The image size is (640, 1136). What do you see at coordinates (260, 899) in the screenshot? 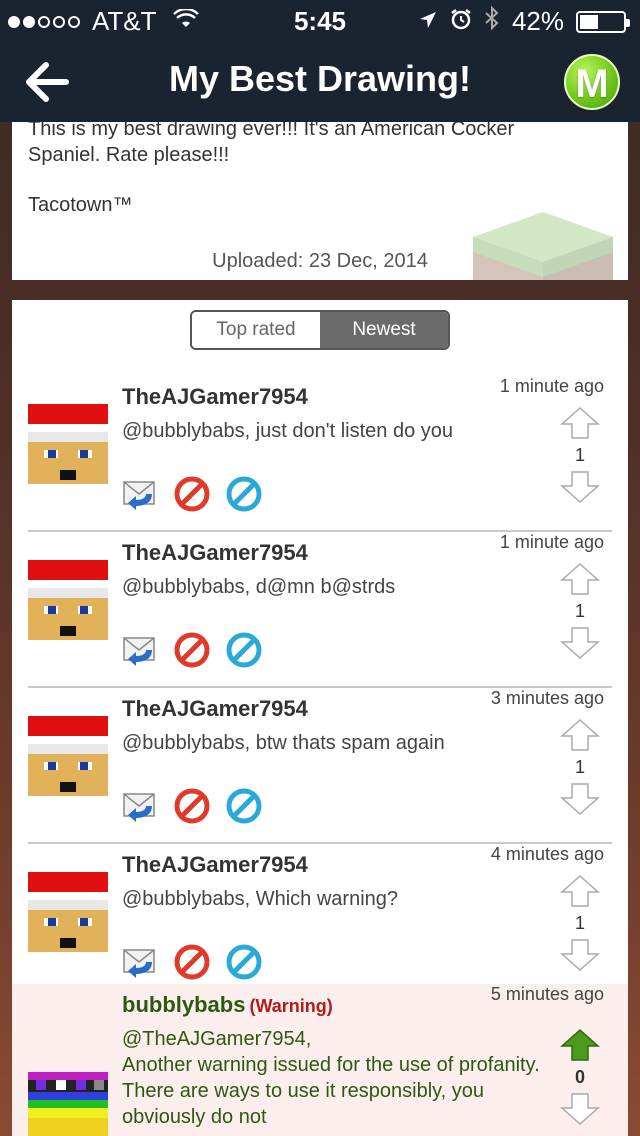
I see `comment-text: @bubblybabs, Which warning?` at bounding box center [260, 899].